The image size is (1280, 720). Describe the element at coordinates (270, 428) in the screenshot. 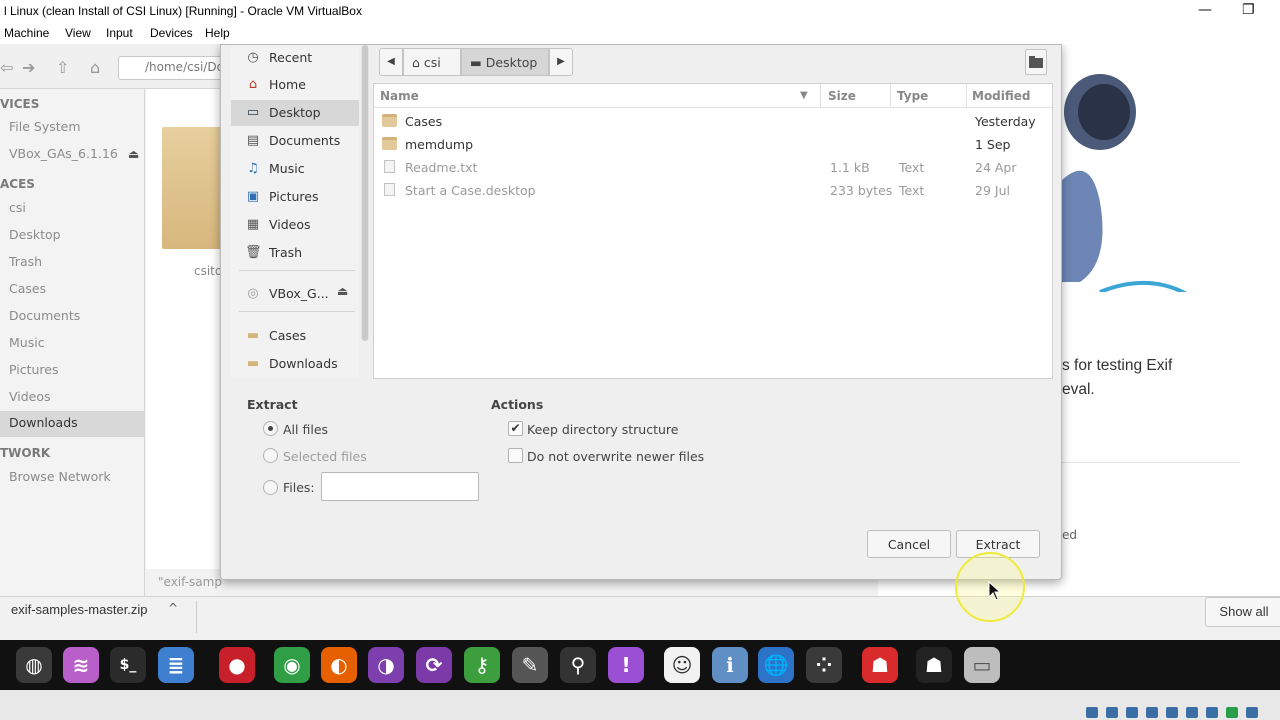

I see `all-files-radio` at that location.